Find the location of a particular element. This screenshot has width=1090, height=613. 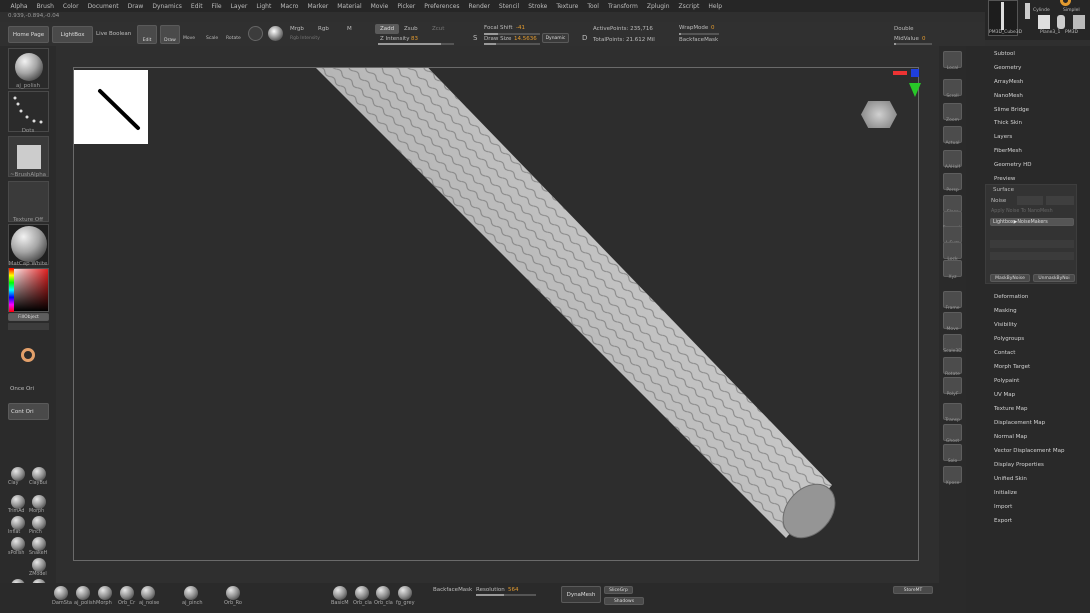

material-thumbnail is located at coordinates (28, 244).